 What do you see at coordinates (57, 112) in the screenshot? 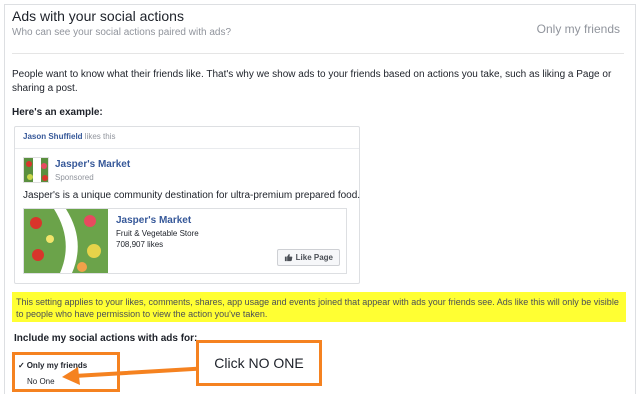
I see `example-heading: Here's an example:` at bounding box center [57, 112].